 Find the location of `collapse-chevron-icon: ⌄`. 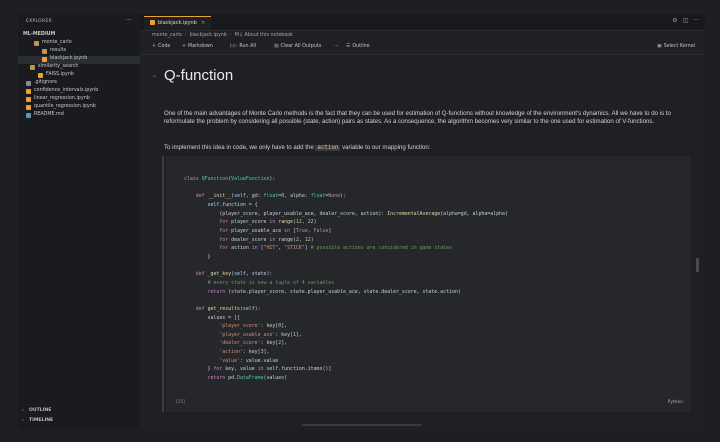

collapse-chevron-icon: ⌄ is located at coordinates (154, 75).